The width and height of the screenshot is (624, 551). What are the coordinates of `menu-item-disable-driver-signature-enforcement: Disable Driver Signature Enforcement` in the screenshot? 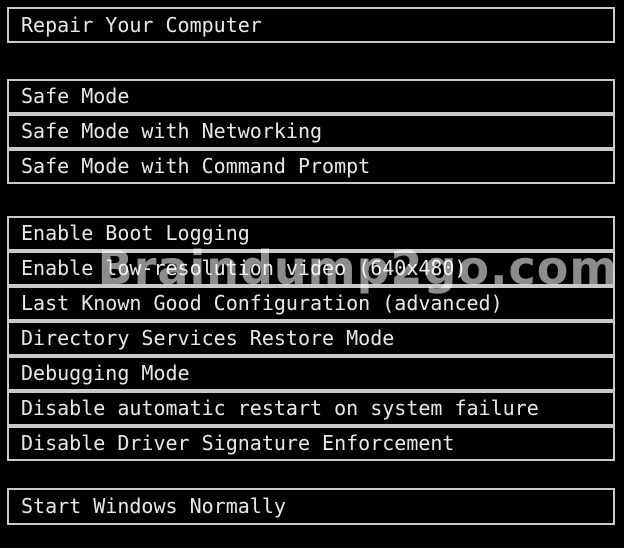 It's located at (311, 443).